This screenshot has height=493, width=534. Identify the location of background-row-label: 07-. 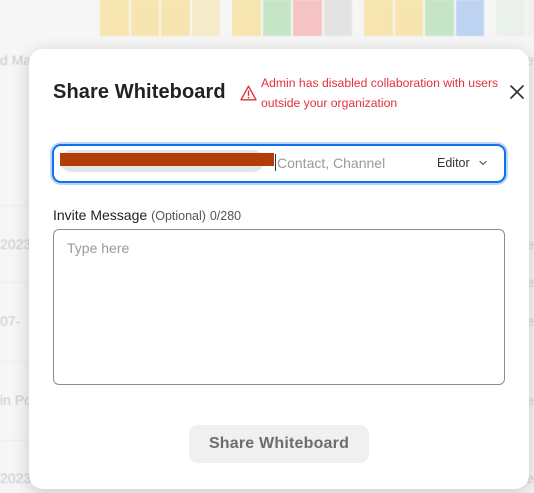
(10, 321).